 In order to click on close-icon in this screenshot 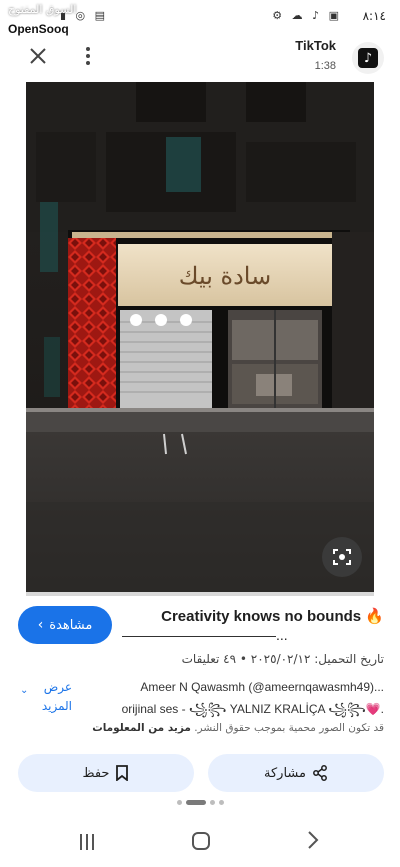, I will do `click(38, 56)`.